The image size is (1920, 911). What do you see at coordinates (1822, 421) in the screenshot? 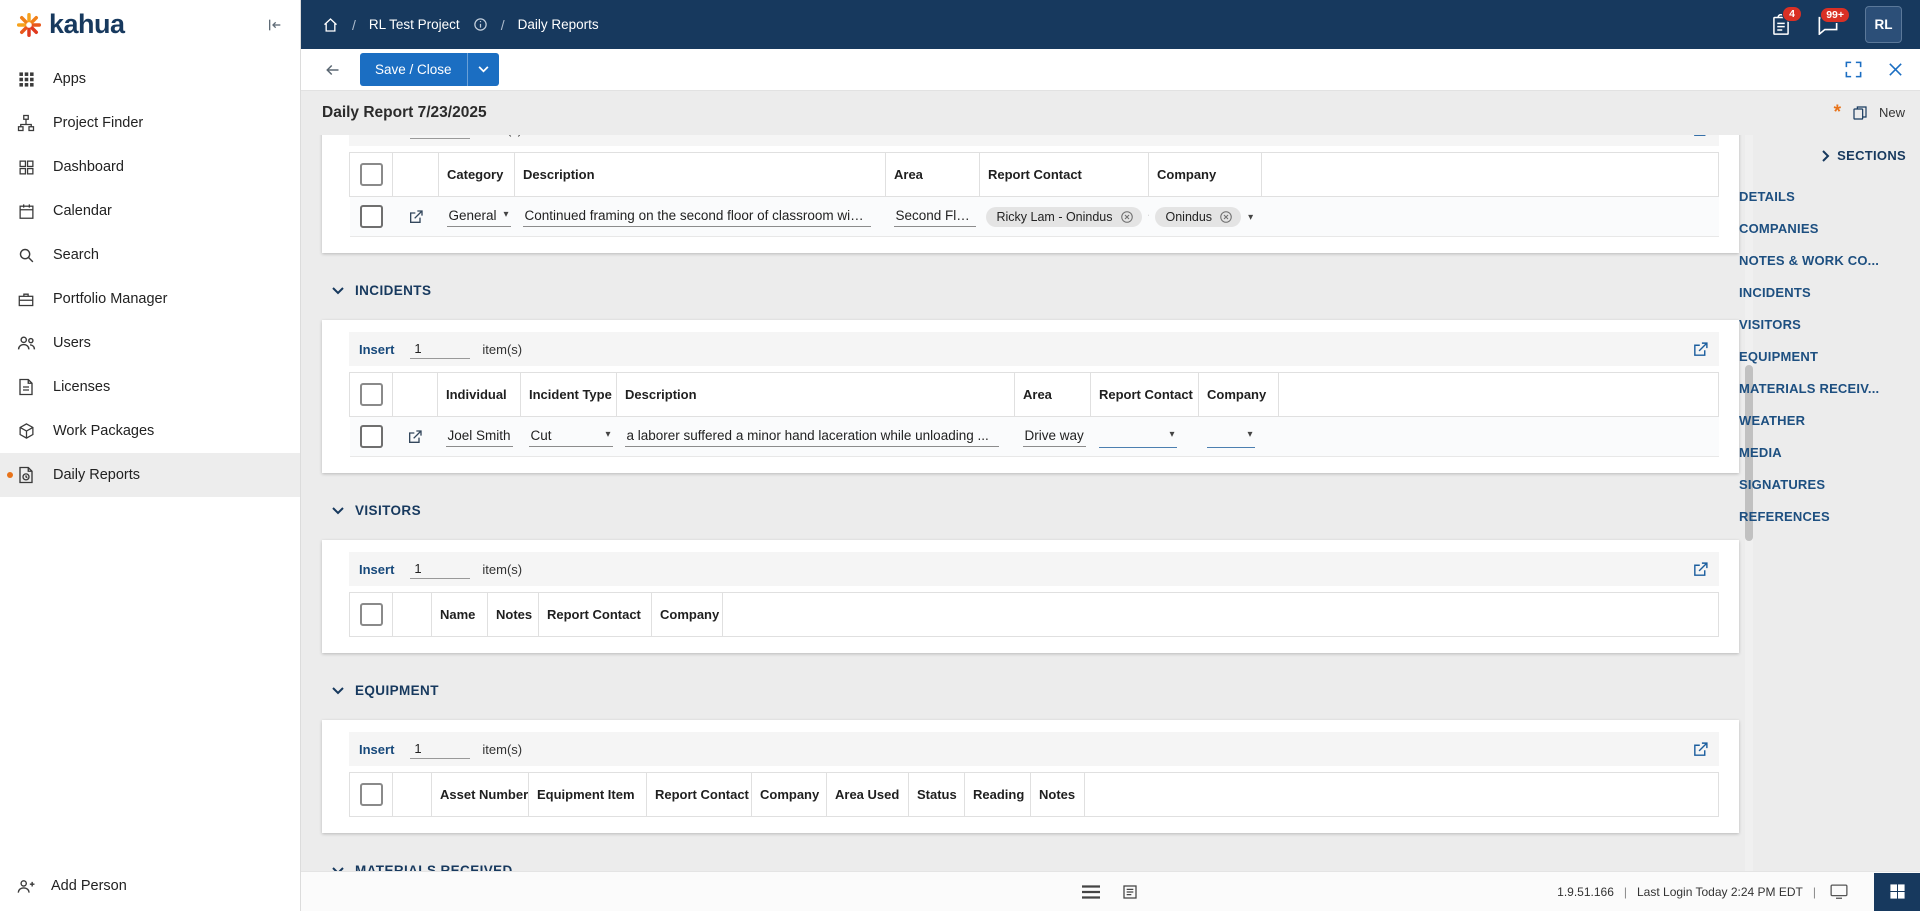
I see `section-link-weather: WEATHER` at bounding box center [1822, 421].